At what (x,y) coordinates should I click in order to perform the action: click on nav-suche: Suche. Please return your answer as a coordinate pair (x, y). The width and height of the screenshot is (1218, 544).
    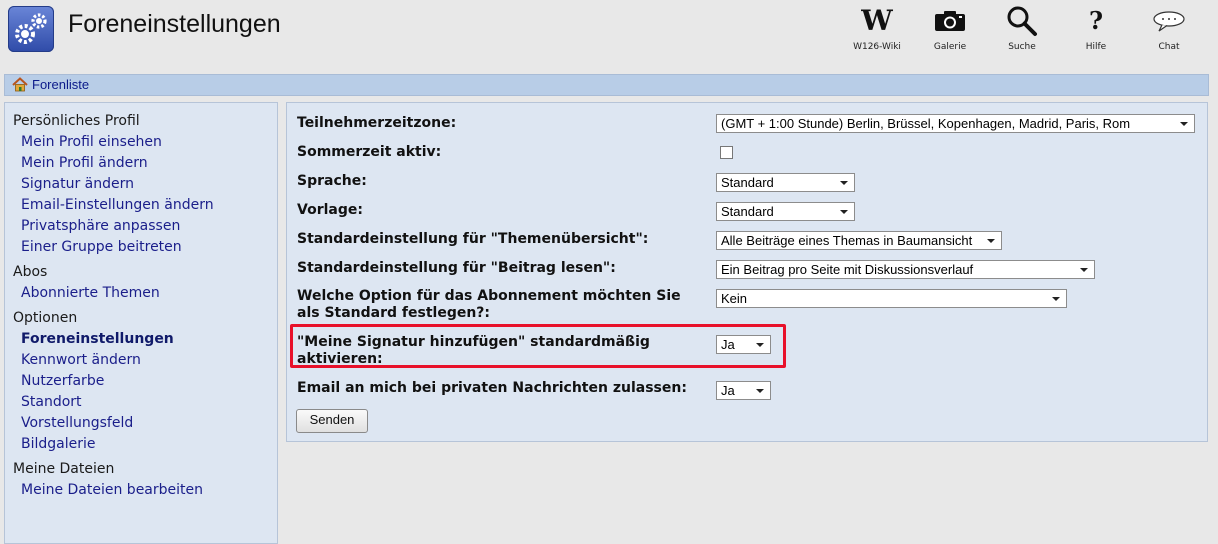
    Looking at the image, I should click on (1022, 28).